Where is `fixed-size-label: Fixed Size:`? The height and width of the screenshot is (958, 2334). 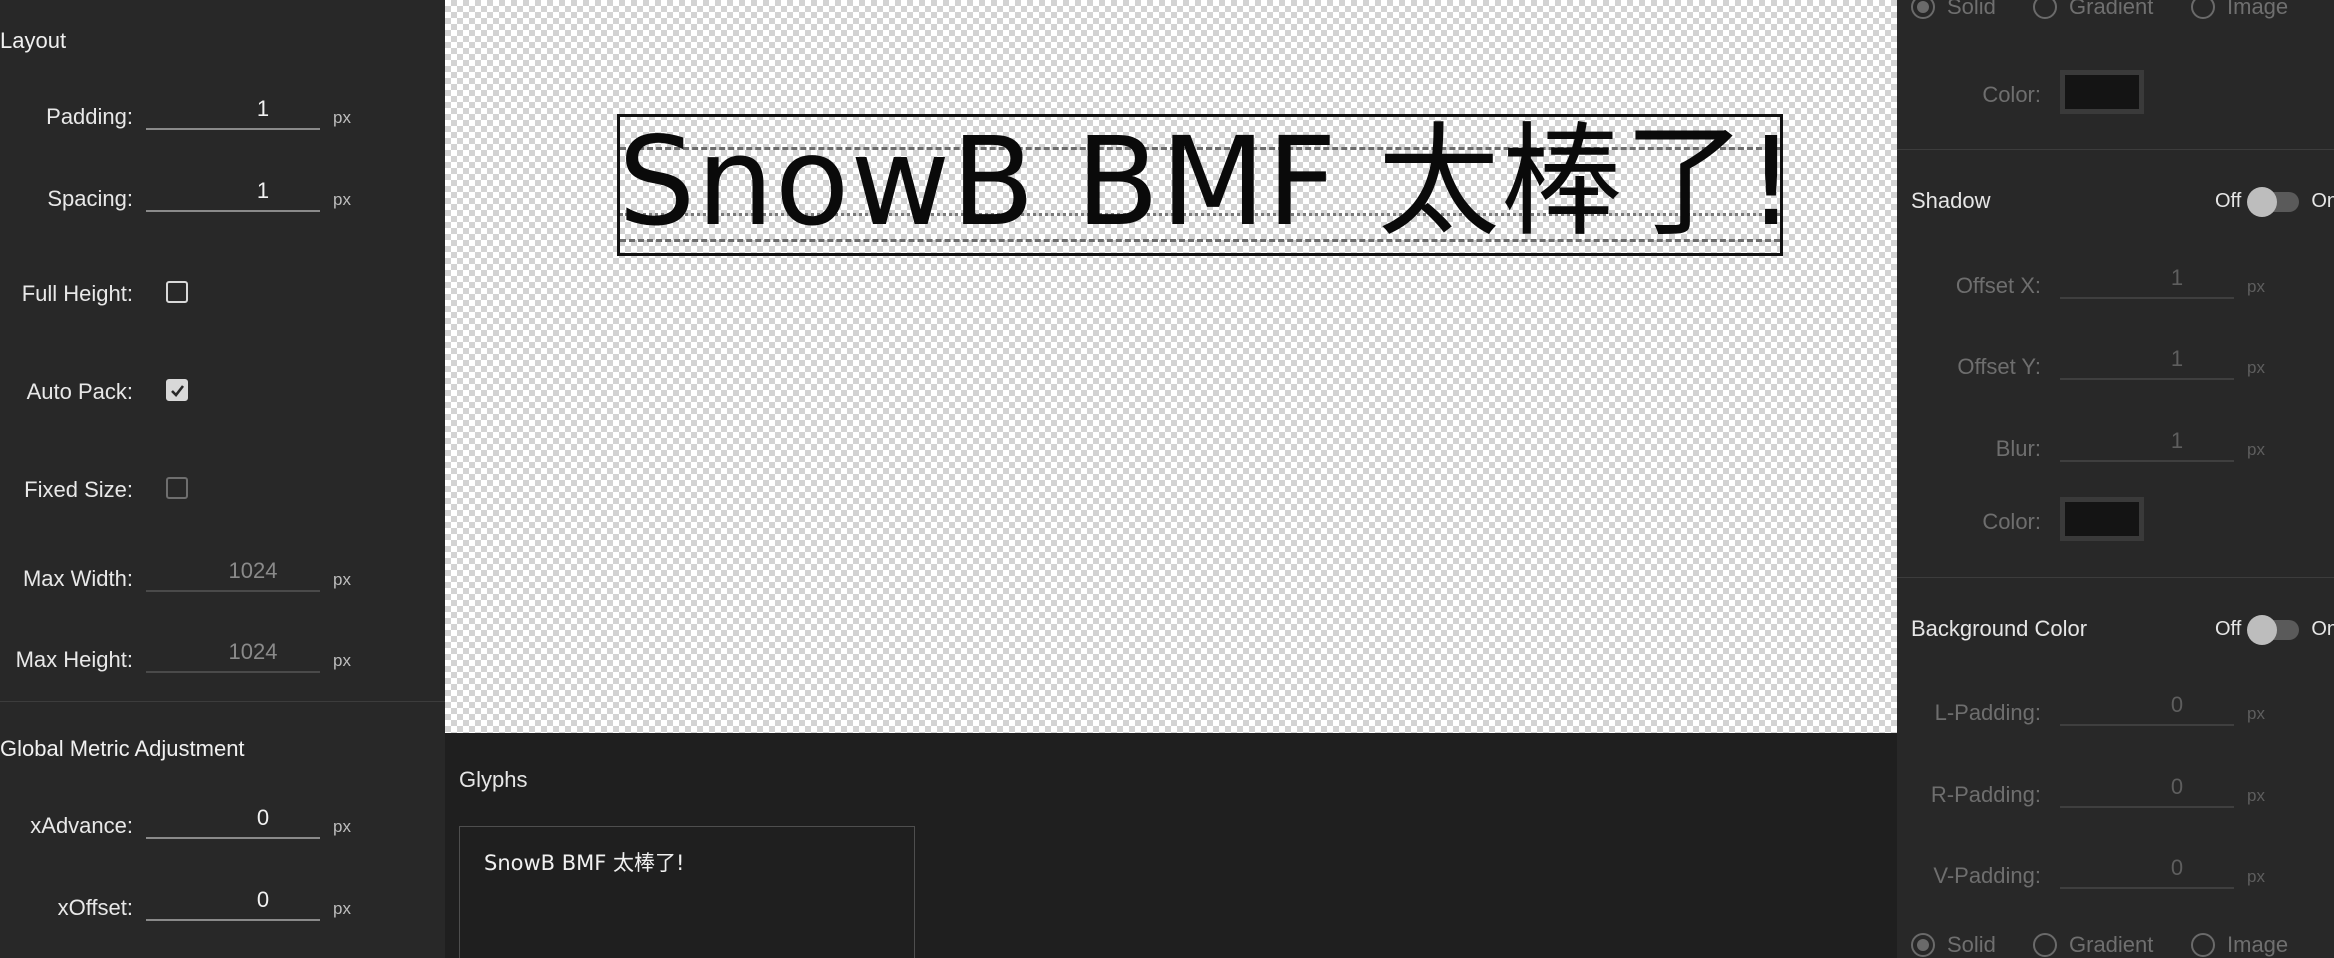
fixed-size-label: Fixed Size: is located at coordinates (78, 489).